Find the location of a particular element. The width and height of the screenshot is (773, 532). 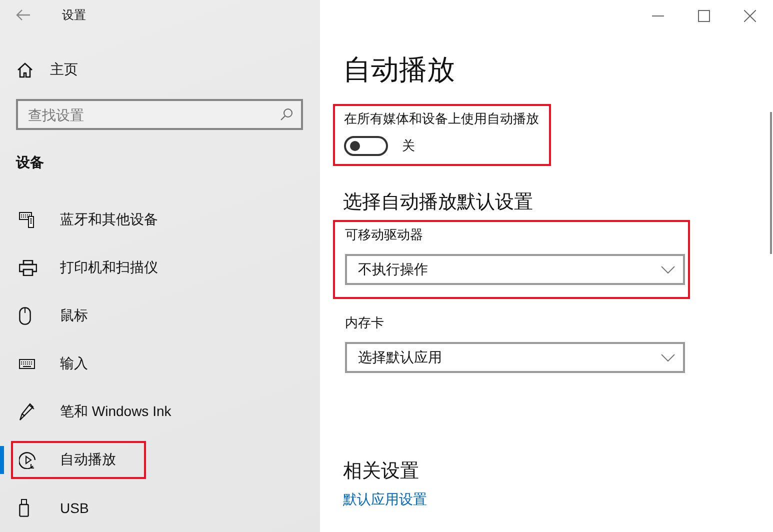

printer-icon is located at coordinates (28, 268).